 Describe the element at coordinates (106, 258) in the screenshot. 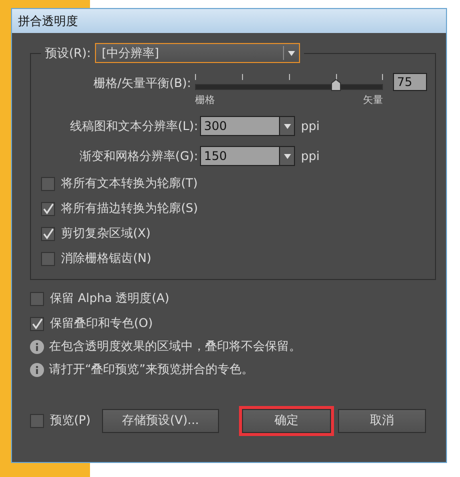

I see `checkbox-label: 消除栅格锯齿(N)` at that location.